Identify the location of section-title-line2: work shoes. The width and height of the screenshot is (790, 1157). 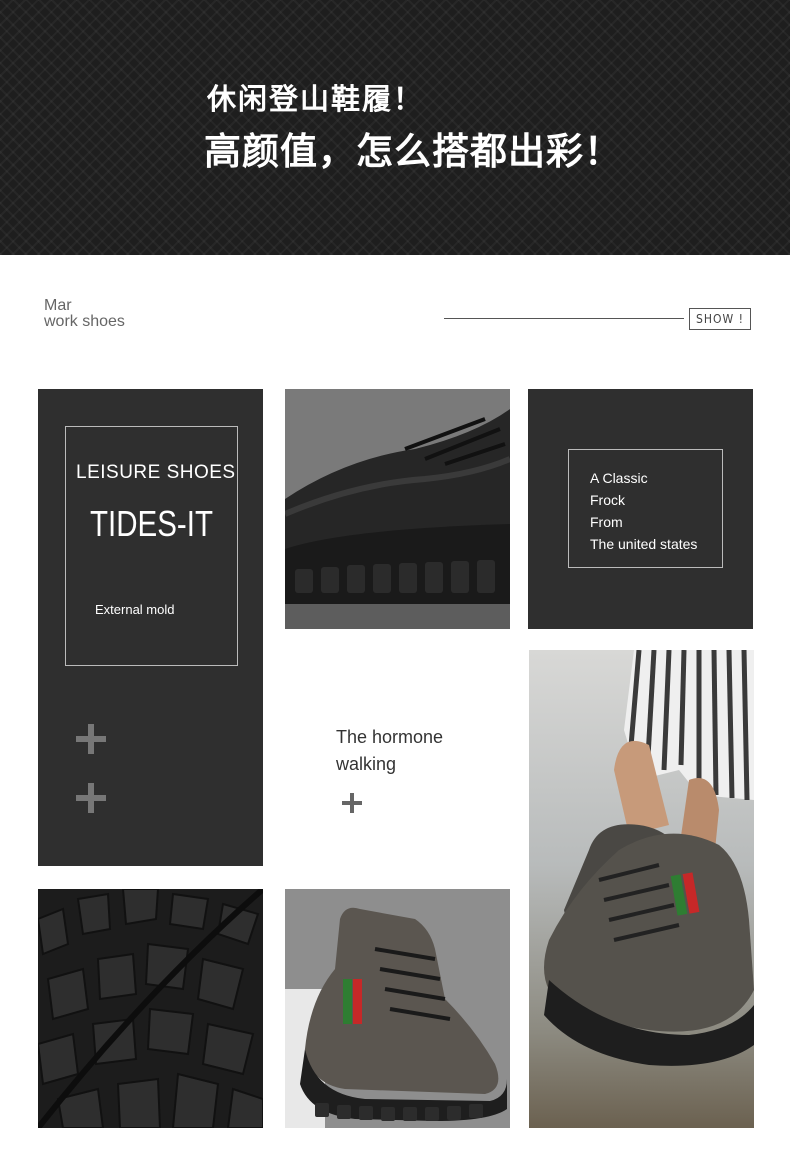
(84, 321).